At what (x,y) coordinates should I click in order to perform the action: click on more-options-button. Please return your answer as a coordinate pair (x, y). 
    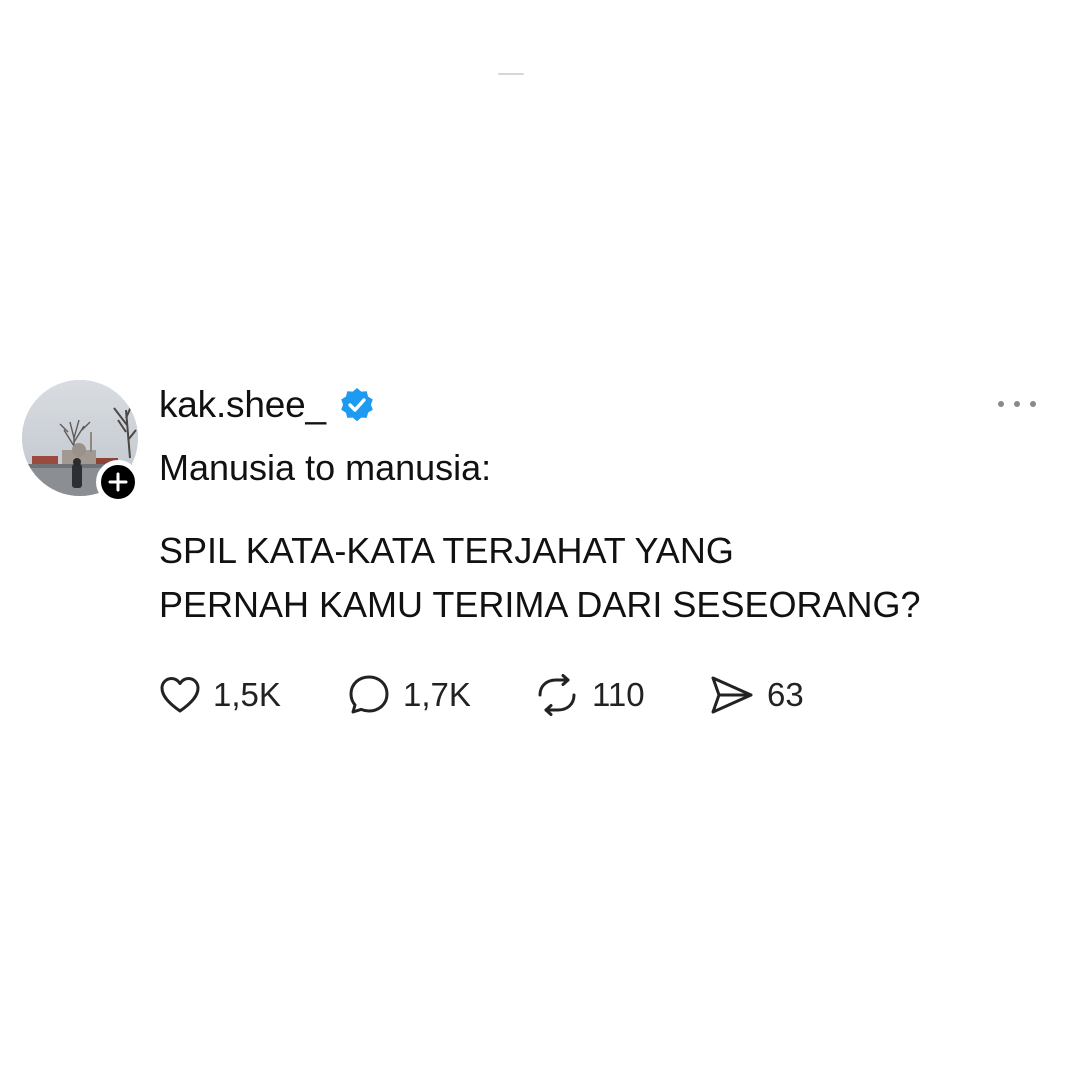
    Looking at the image, I should click on (1017, 404).